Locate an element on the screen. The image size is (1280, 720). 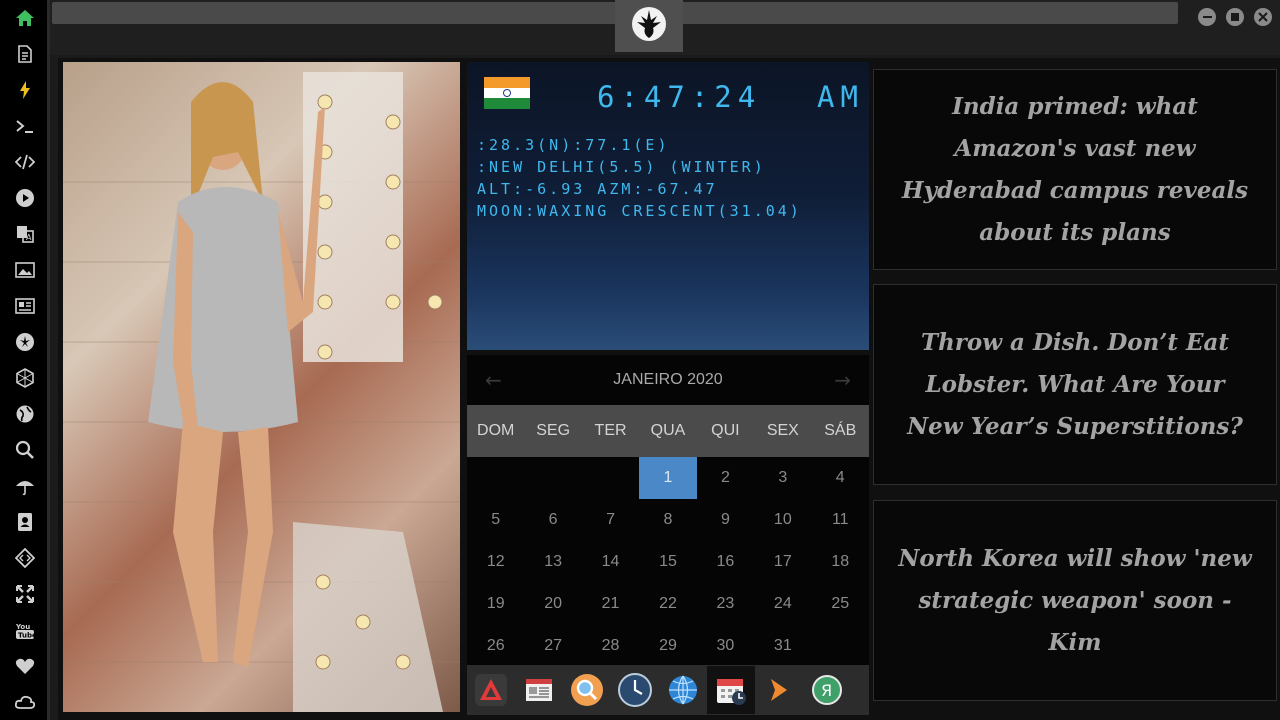
logo-tab is located at coordinates (649, 26).